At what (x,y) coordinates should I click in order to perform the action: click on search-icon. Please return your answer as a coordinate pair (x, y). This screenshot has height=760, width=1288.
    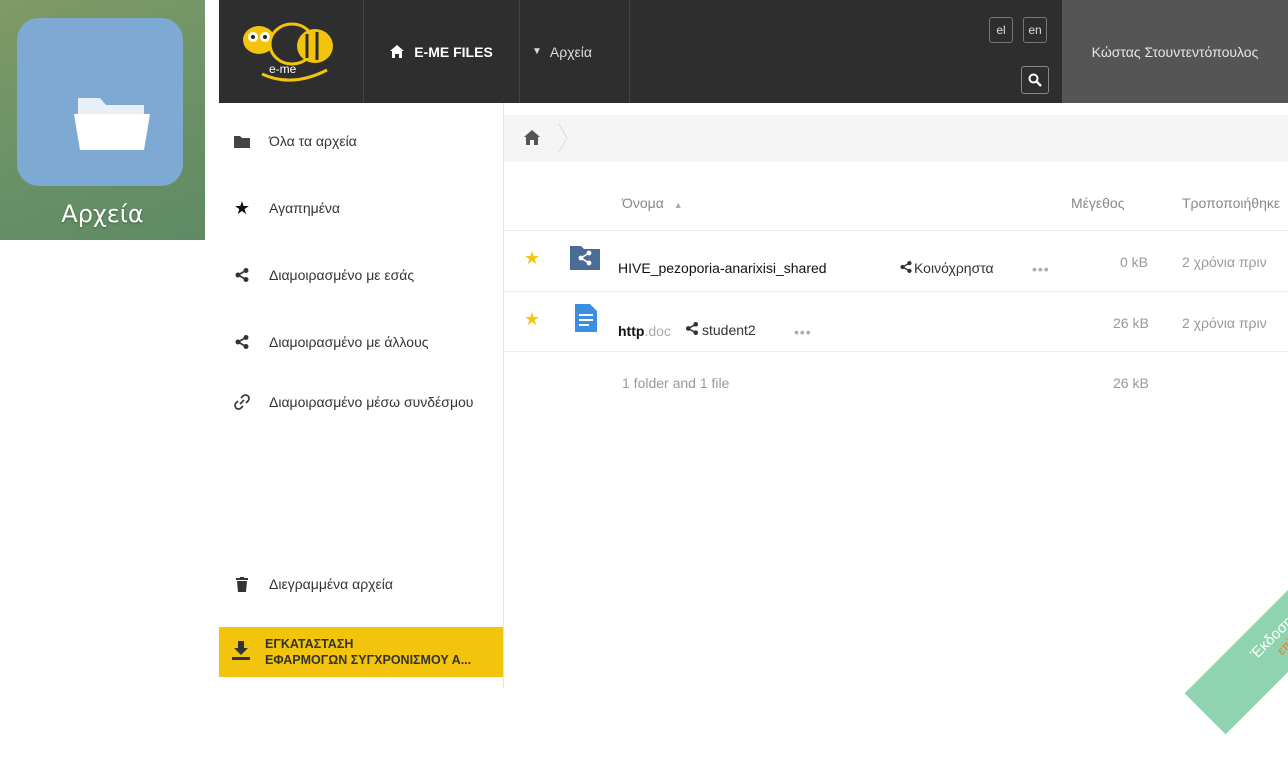
    Looking at the image, I should click on (1035, 80).